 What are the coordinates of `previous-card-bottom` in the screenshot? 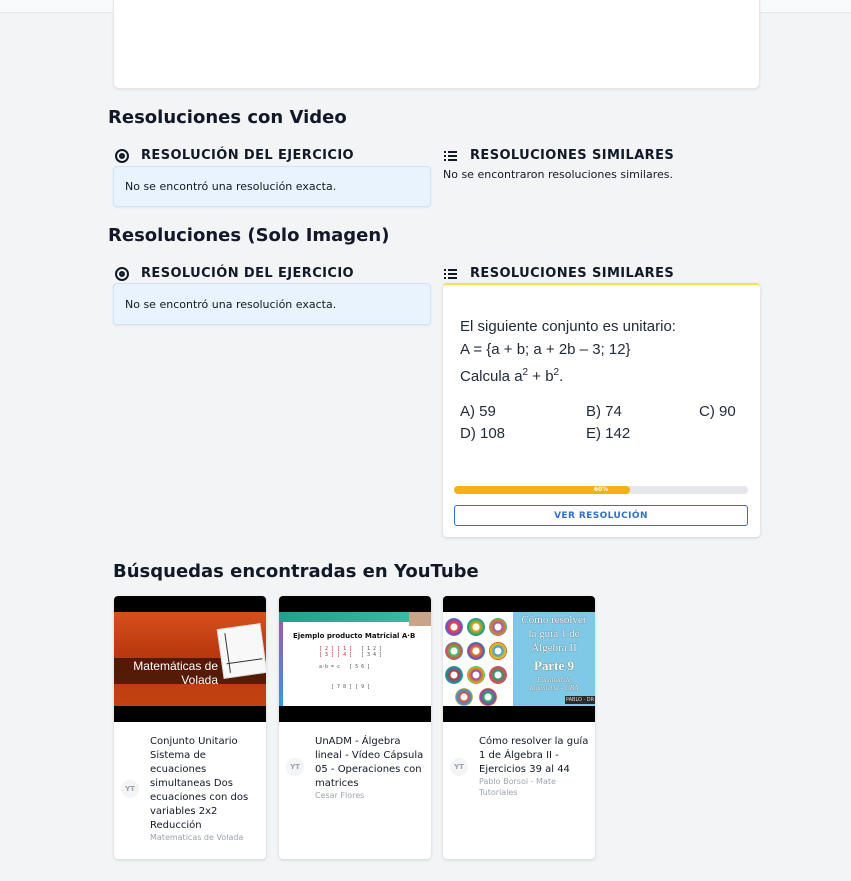 It's located at (436, 44).